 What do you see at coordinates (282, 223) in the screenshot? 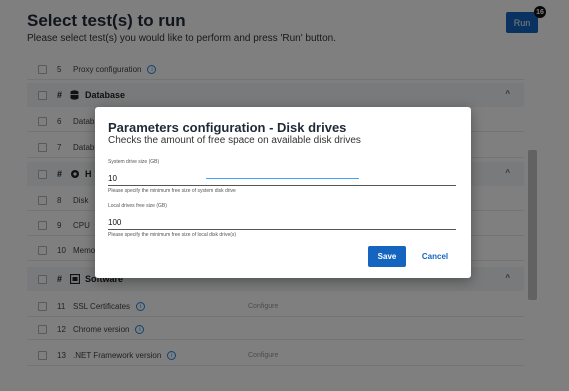
I see `local-drives-free-size-input` at bounding box center [282, 223].